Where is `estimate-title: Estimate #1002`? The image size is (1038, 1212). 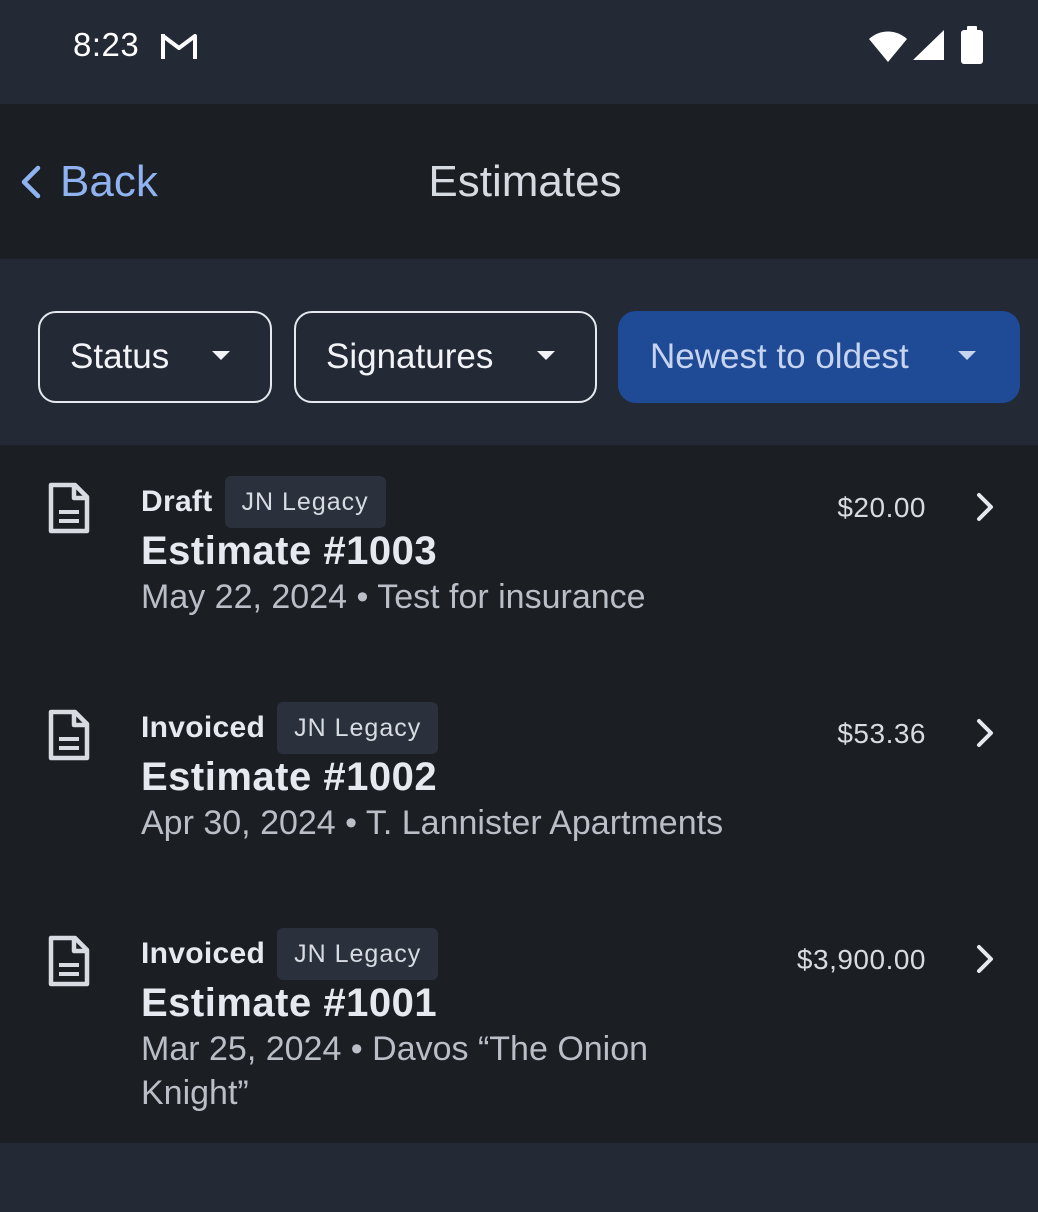
estimate-title: Estimate #1002 is located at coordinates (289, 777).